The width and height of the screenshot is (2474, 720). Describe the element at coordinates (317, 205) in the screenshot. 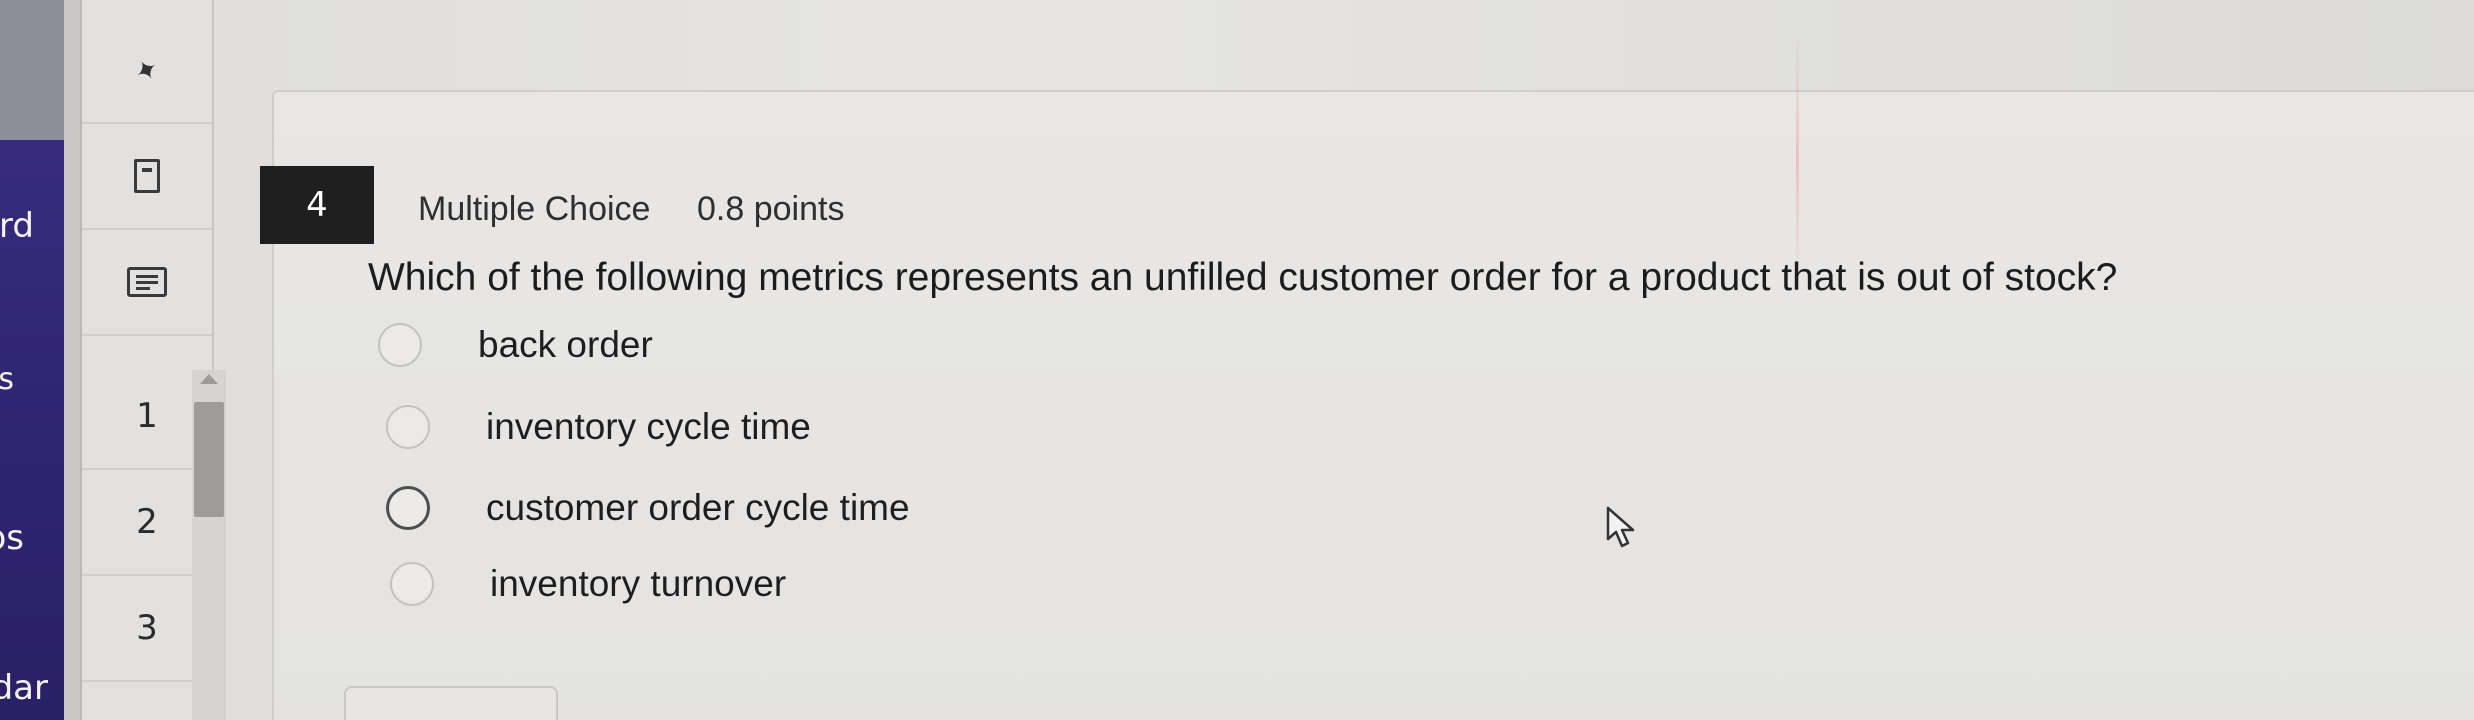

I see `question-number-badge: 4` at that location.